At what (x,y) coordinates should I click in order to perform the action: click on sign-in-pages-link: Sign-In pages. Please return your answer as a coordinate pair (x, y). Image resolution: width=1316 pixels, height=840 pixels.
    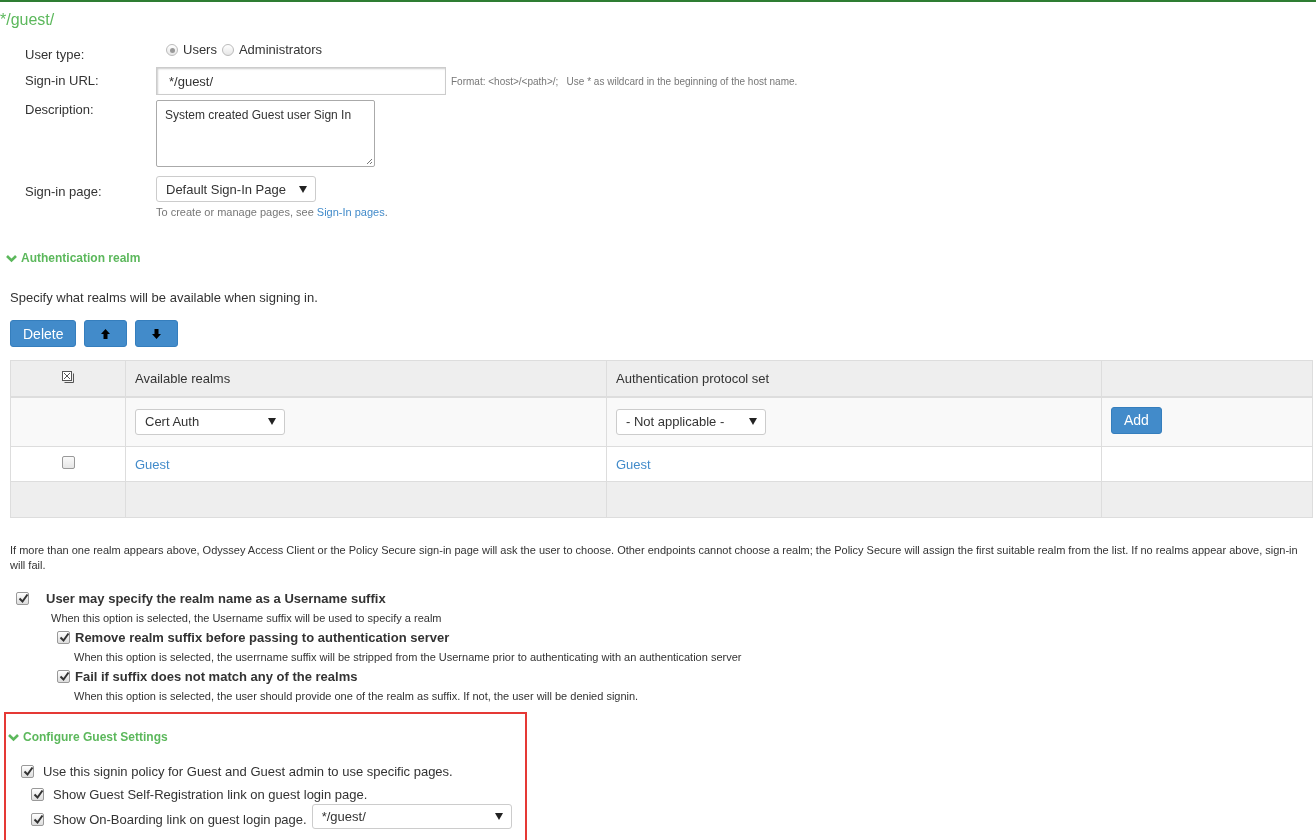
    Looking at the image, I should click on (350, 212).